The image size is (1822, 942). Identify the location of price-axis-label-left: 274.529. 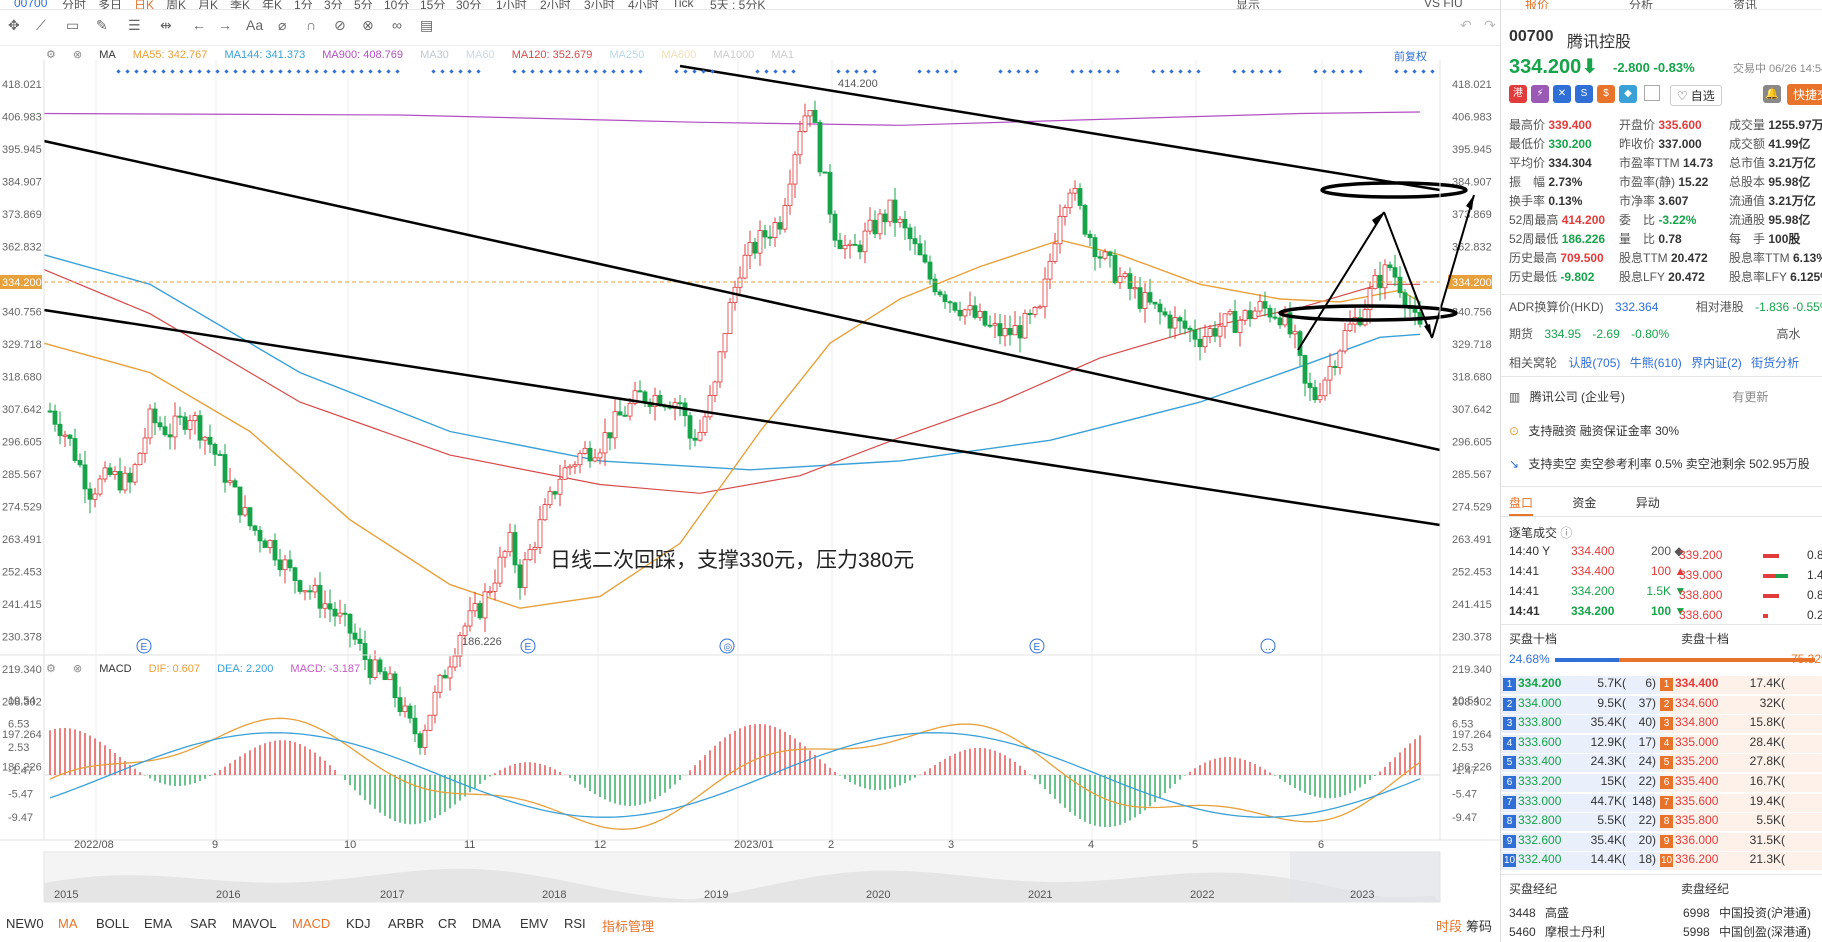
(22, 508).